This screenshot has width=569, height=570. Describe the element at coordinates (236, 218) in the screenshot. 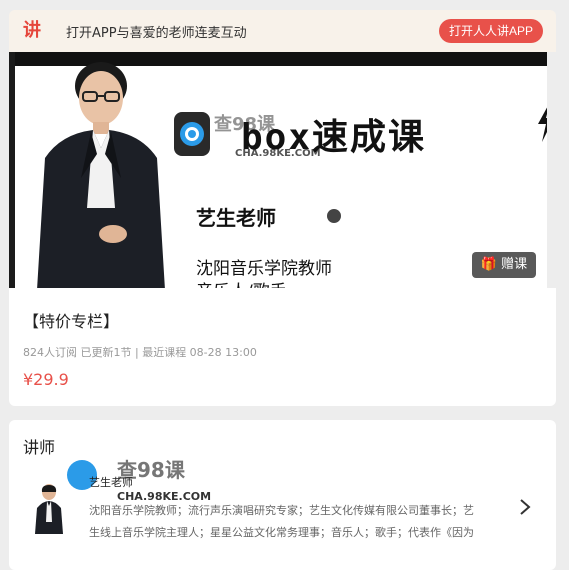

I see `banner-teacher-name: 艺生老师` at that location.